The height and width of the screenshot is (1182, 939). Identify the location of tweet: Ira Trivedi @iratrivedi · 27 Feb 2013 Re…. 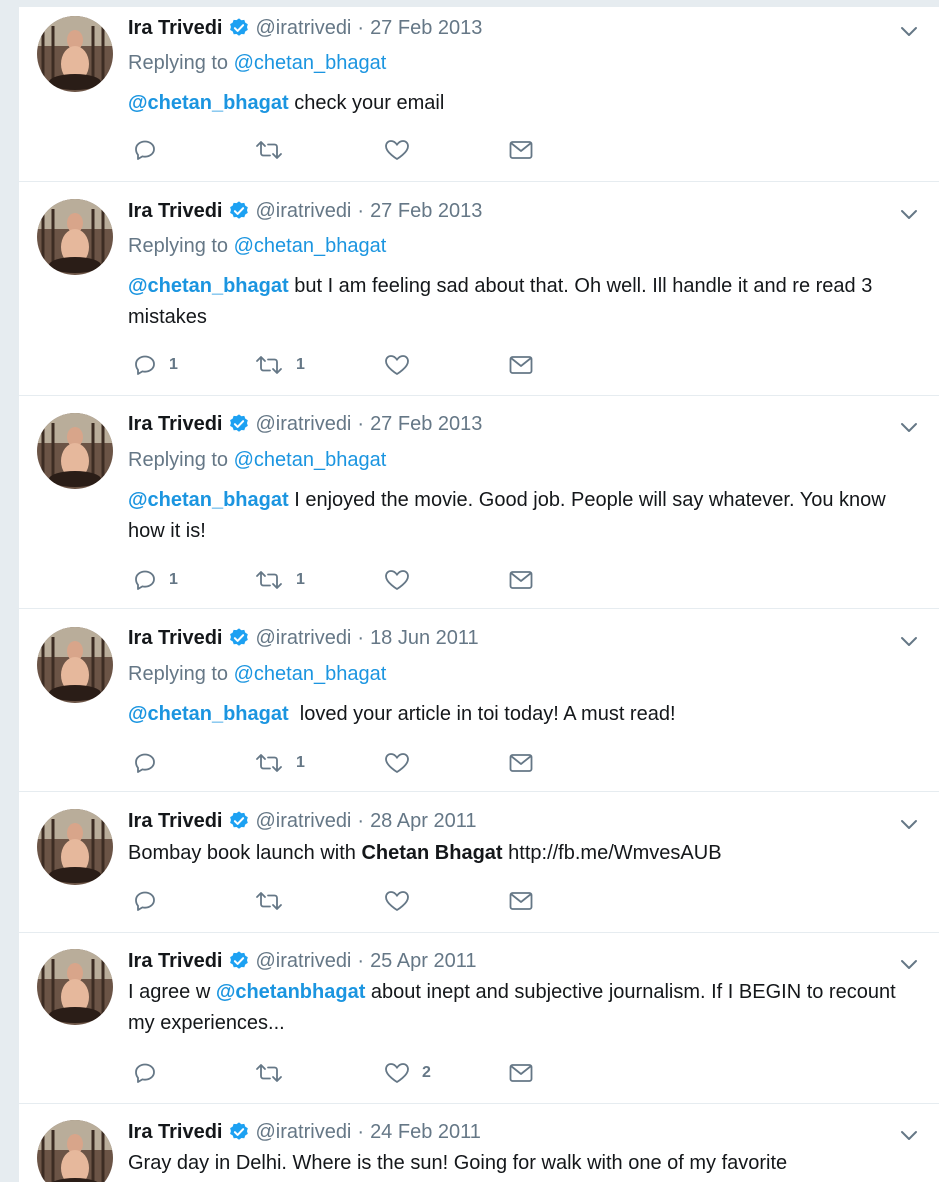
(479, 94).